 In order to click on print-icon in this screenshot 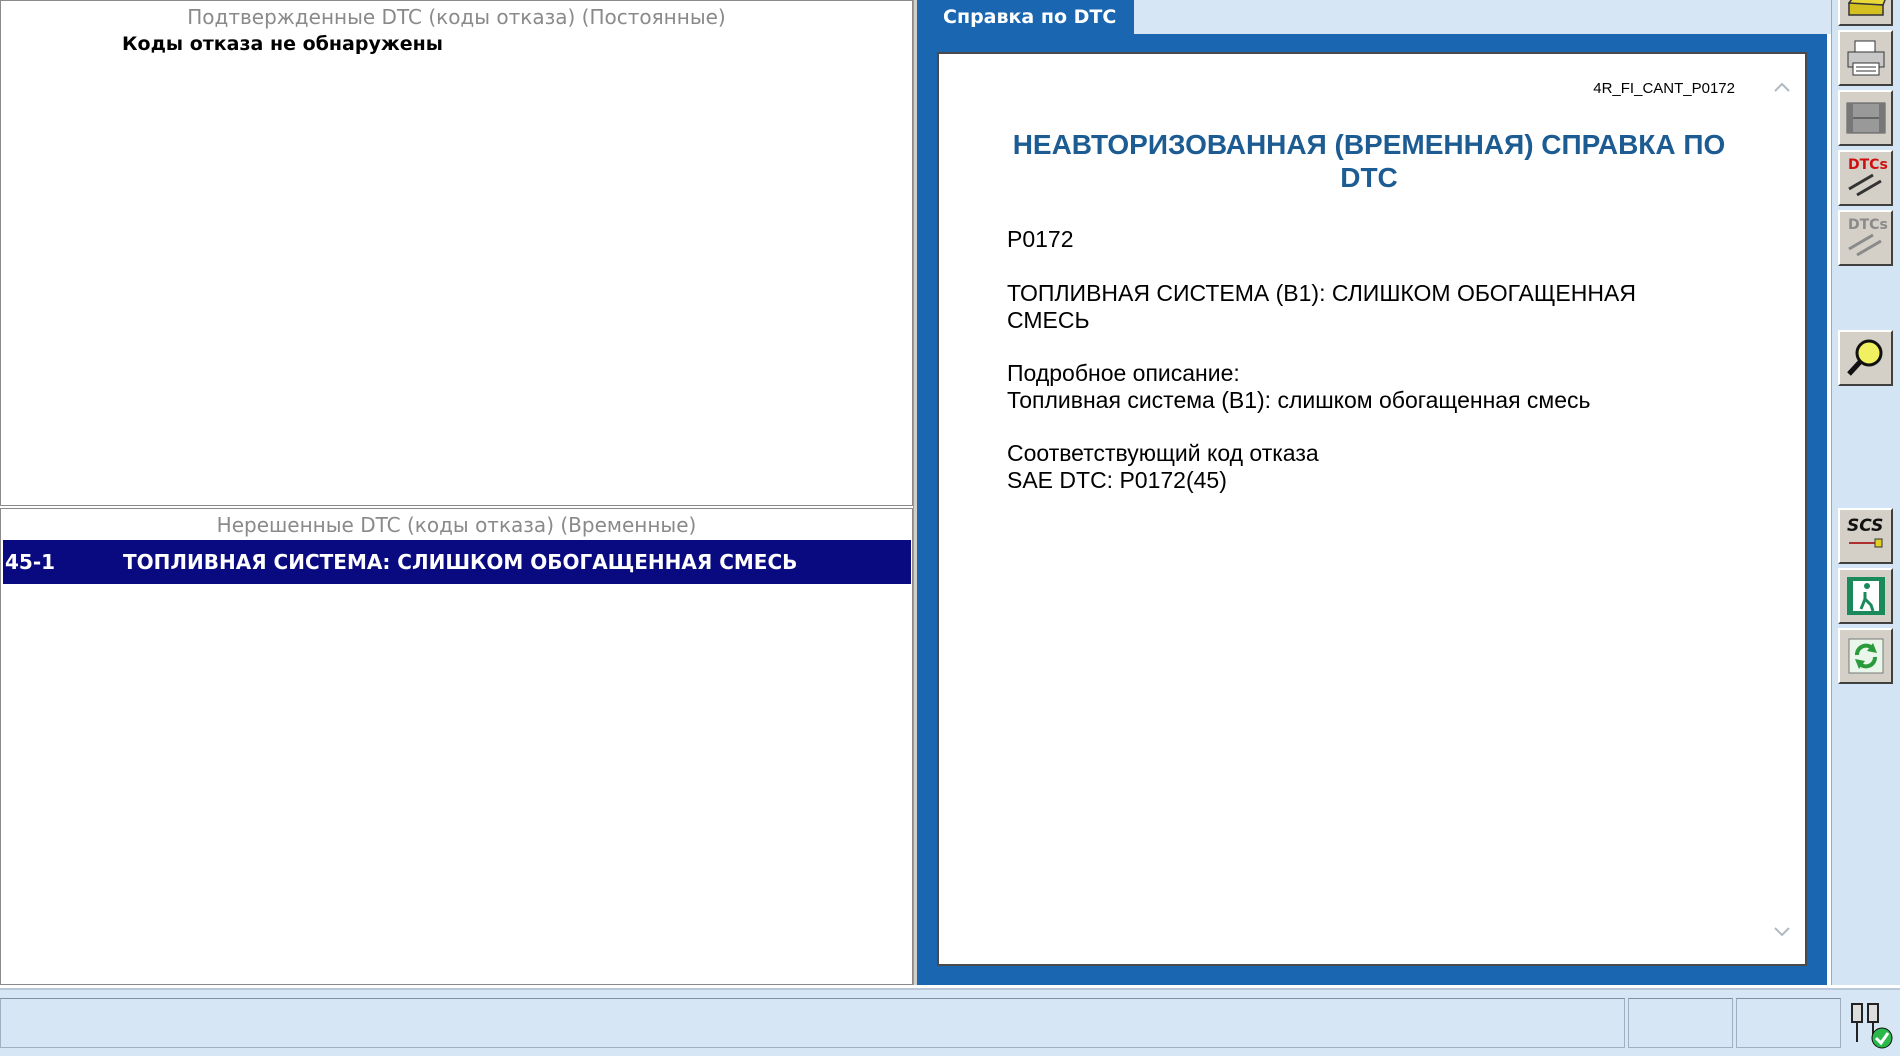, I will do `click(1866, 58)`.